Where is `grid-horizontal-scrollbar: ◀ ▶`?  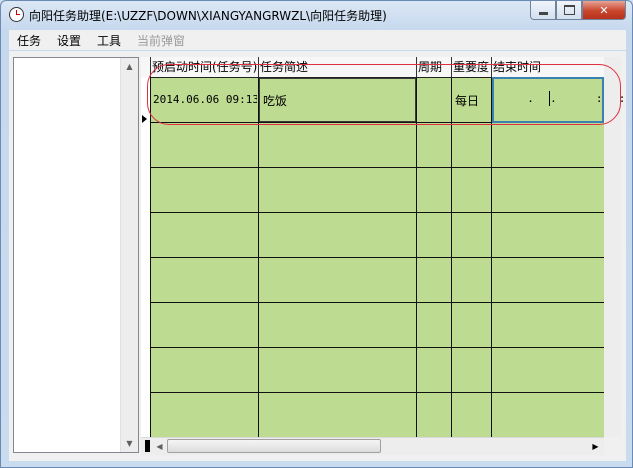 grid-horizontal-scrollbar: ◀ ▶ is located at coordinates (372, 446).